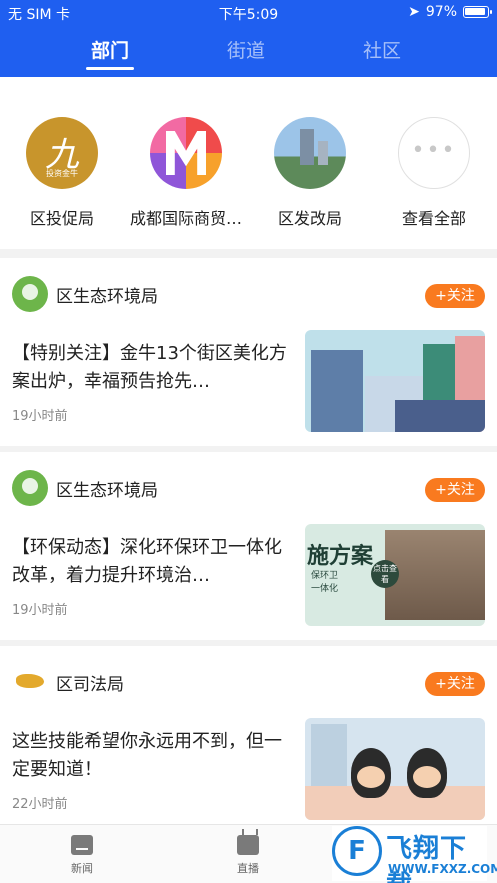  I want to click on bottom-tab-label: 新闻, so click(82, 868).